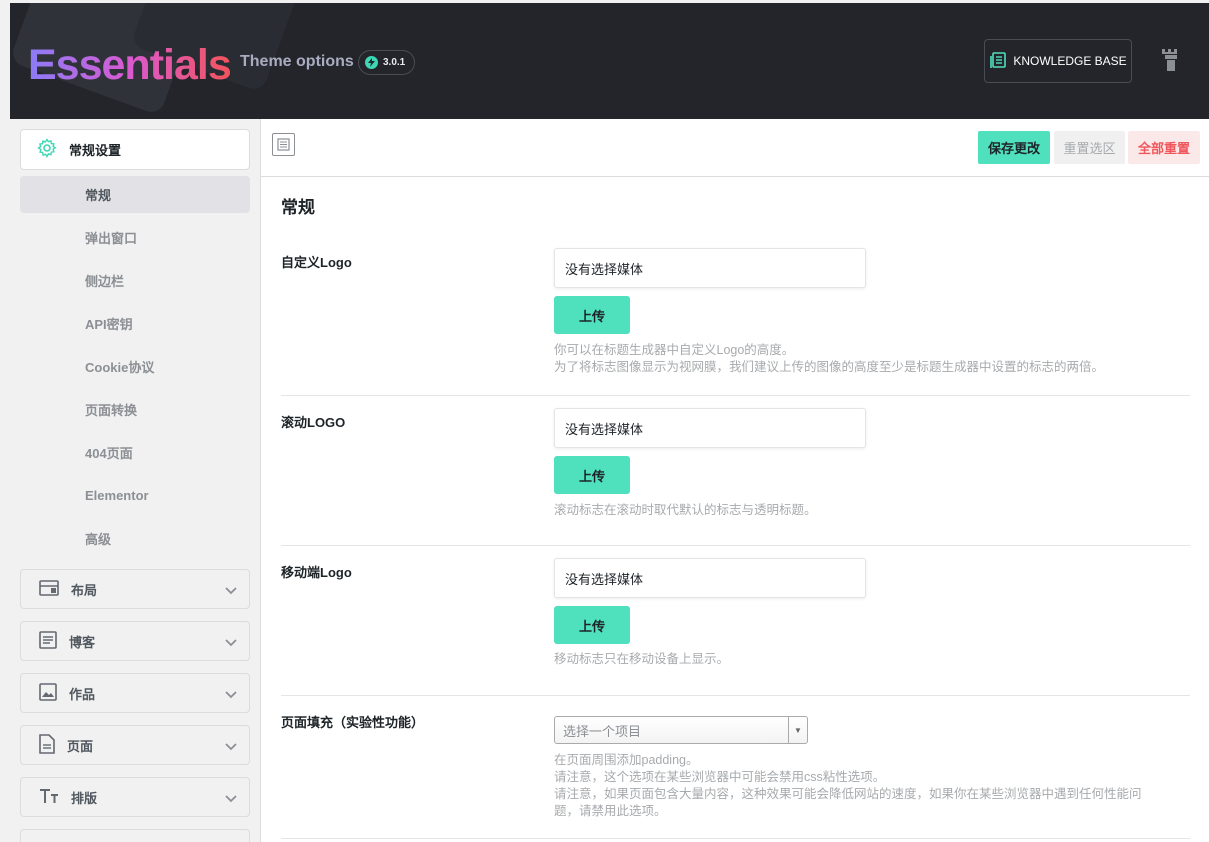 This screenshot has height=842, width=1209. Describe the element at coordinates (1089, 147) in the screenshot. I see `reset-section-button: 重置选区` at that location.